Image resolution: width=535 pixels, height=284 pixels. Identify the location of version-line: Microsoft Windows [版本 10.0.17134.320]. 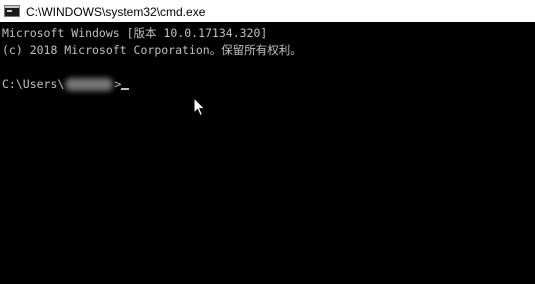
(135, 33).